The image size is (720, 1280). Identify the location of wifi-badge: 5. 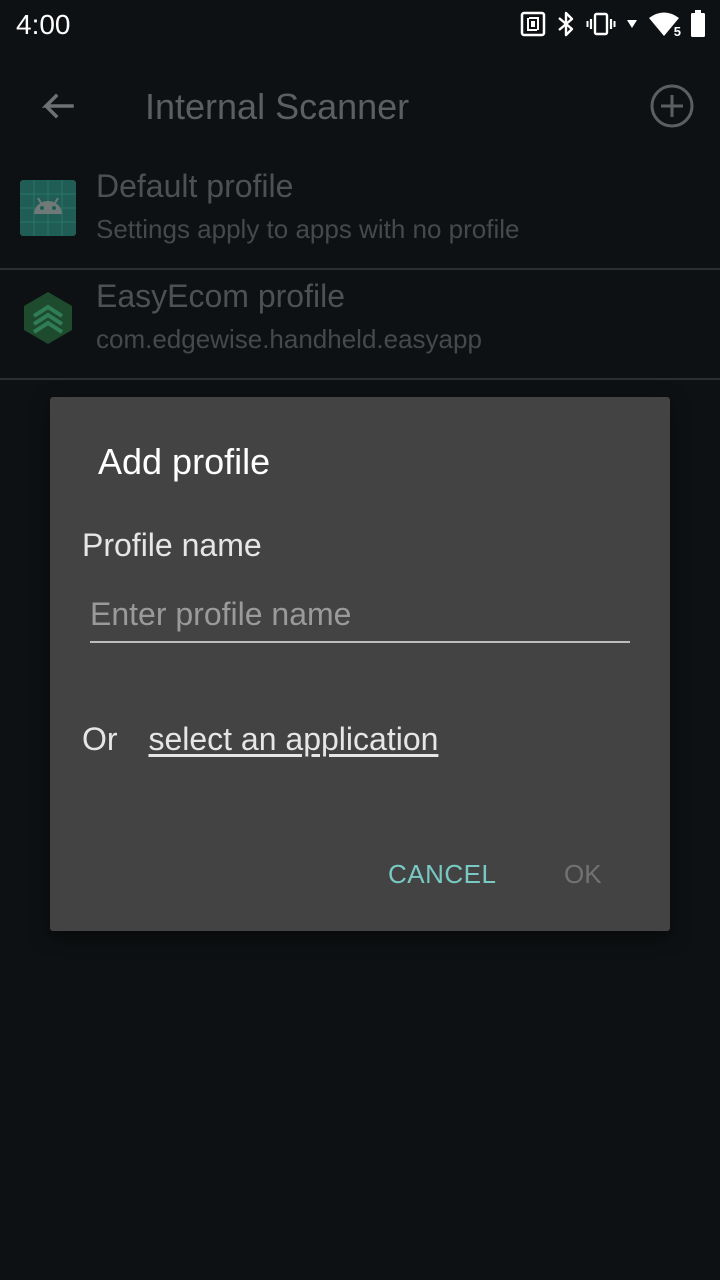
(677, 31).